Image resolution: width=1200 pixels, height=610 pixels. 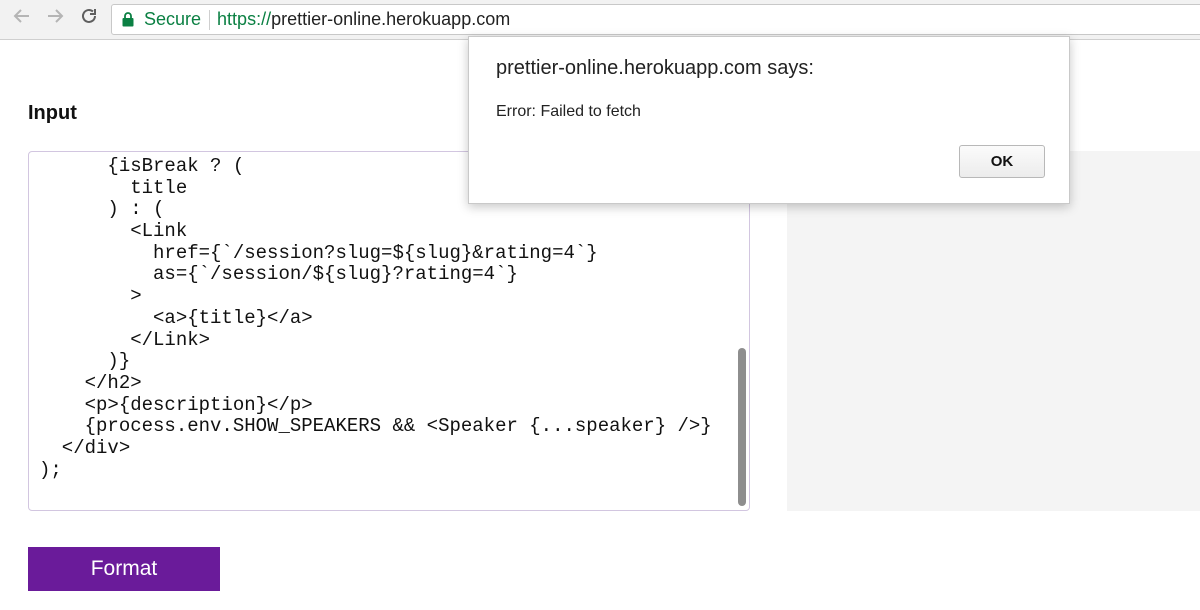 I want to click on back-button, so click(x=22, y=19).